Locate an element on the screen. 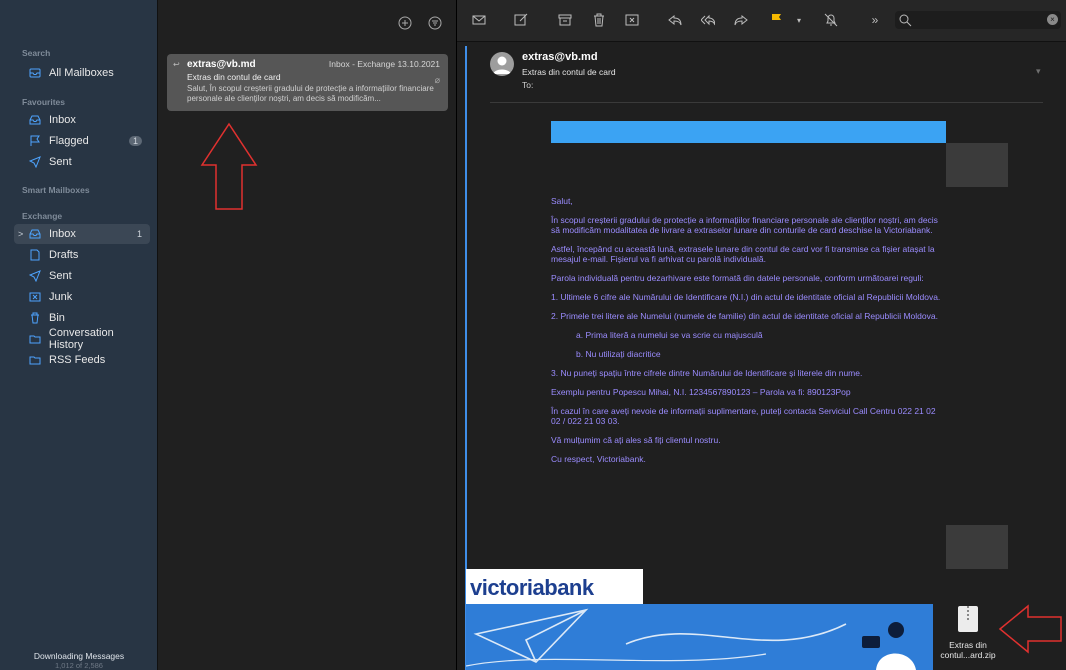  sidebar-item-label: Conversation History is located at coordinates (81, 339).